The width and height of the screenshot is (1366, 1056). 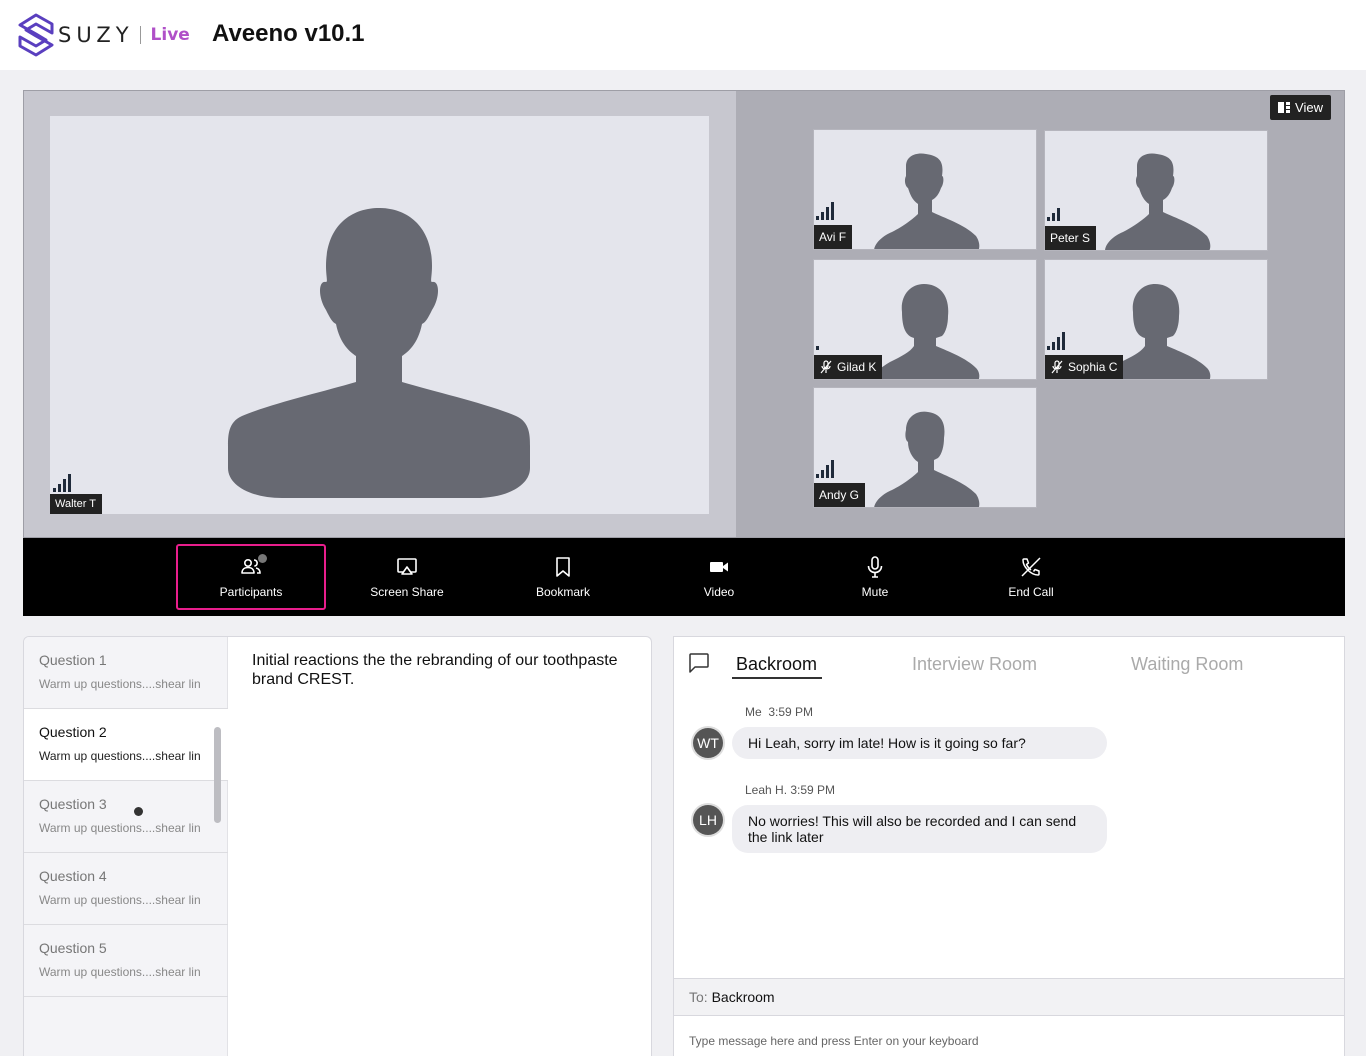 What do you see at coordinates (251, 577) in the screenshot?
I see `participants-button: Participants` at bounding box center [251, 577].